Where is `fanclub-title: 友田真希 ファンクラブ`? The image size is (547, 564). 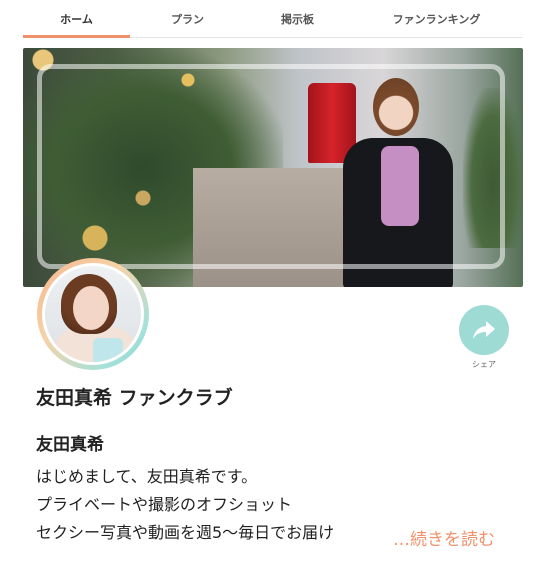 fanclub-title: 友田真希 ファンクラブ is located at coordinates (134, 398).